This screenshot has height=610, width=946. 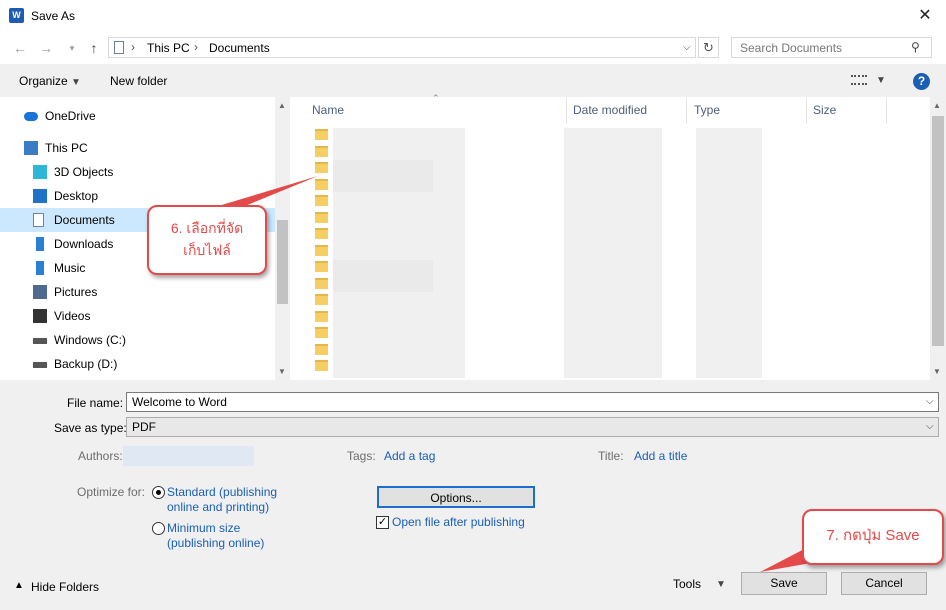 I want to click on callout-step-6-line-2: เก็บไฟล์, so click(x=207, y=250).